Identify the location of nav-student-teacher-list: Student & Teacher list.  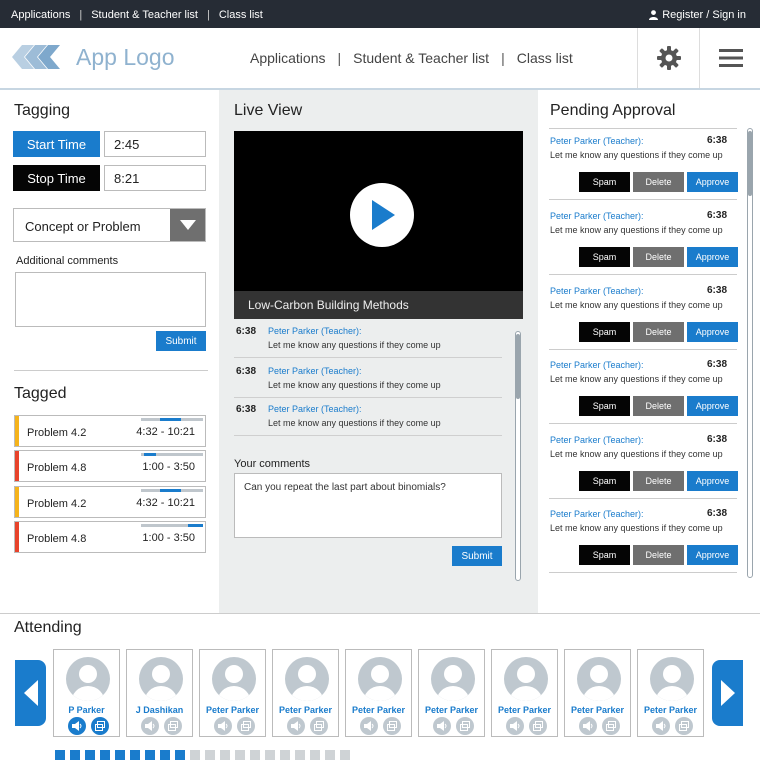
(421, 58).